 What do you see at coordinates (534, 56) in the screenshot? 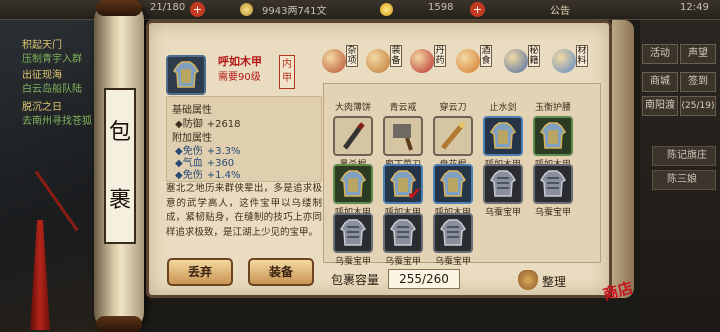
I see `category-tab-label: 秘籍` at bounding box center [534, 56].